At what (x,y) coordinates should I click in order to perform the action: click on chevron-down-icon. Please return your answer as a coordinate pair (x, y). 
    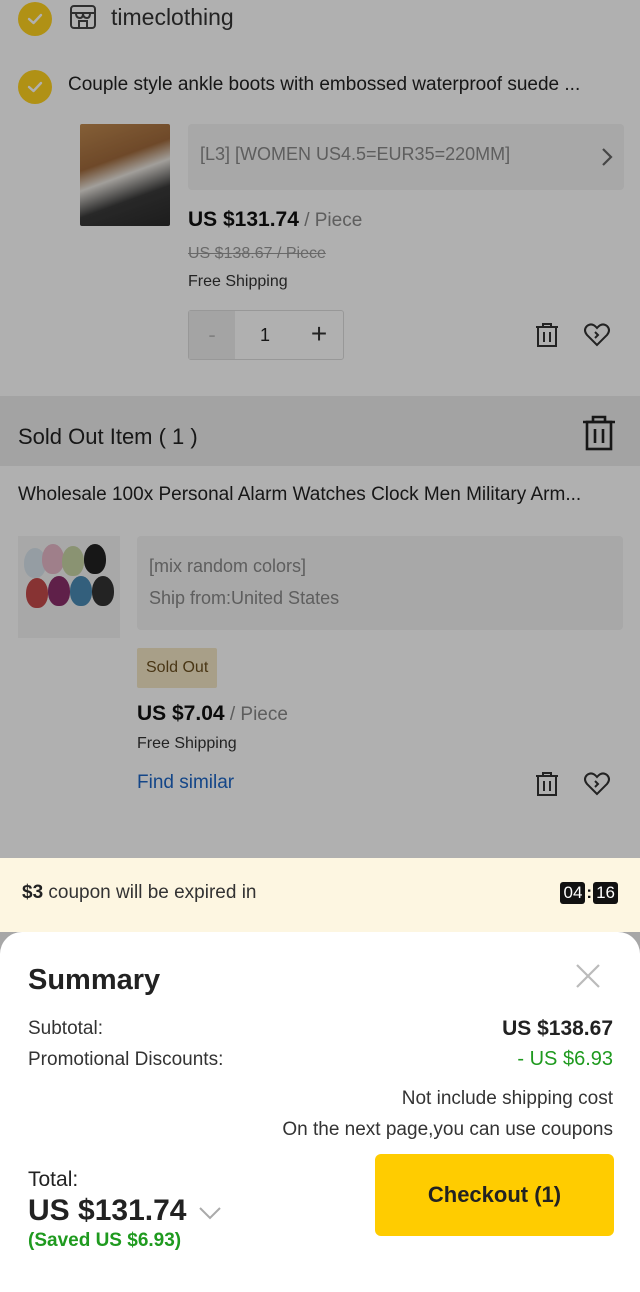
    Looking at the image, I should click on (210, 1213).